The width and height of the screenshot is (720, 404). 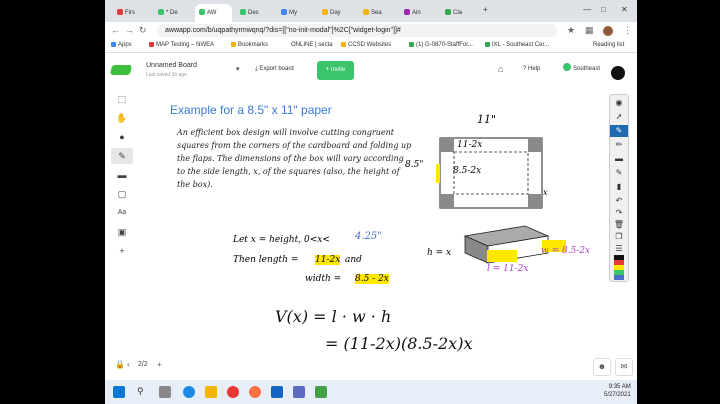 What do you see at coordinates (619, 277) in the screenshot?
I see `color-swatch-blue` at bounding box center [619, 277].